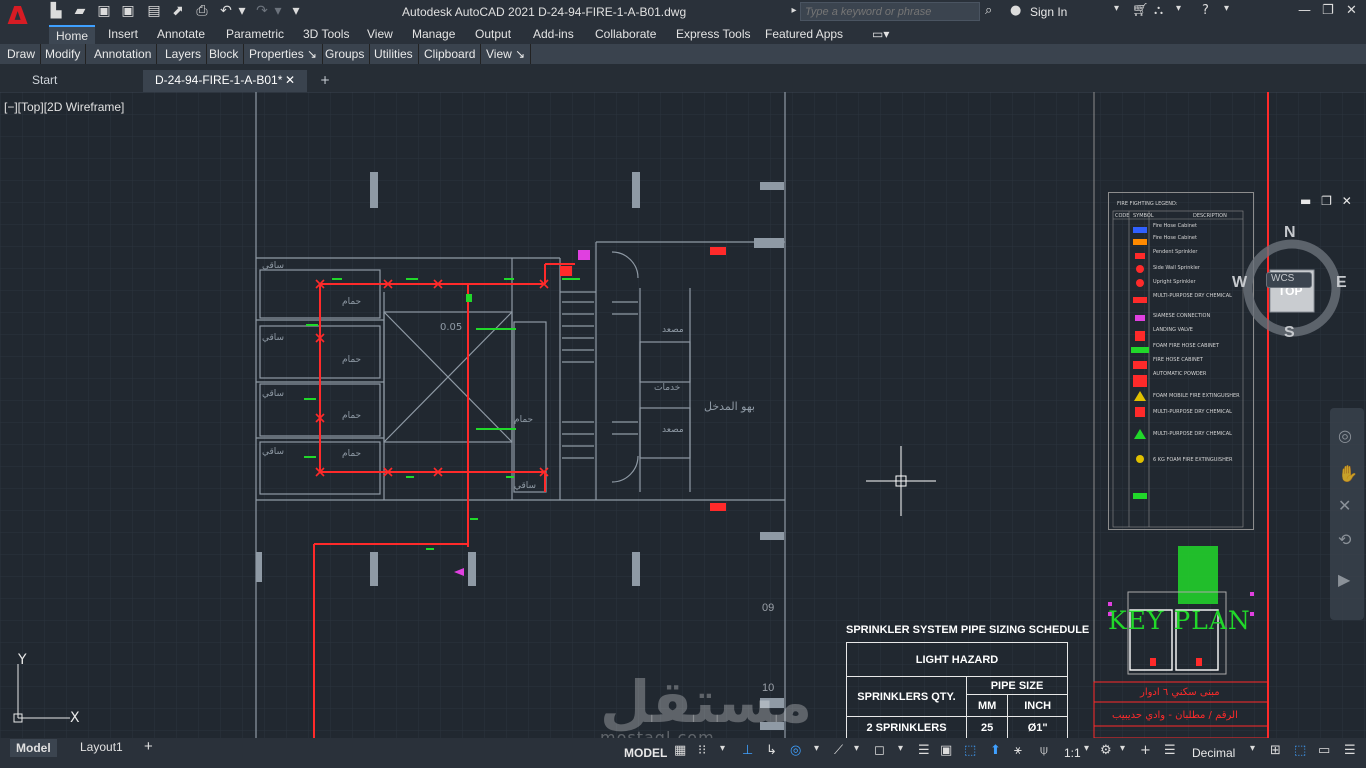 The height and width of the screenshot is (768, 1366). What do you see at coordinates (225, 81) in the screenshot?
I see `tab-active-drawing: D-24-94-FIRE-1-A-B01* ✕` at bounding box center [225, 81].